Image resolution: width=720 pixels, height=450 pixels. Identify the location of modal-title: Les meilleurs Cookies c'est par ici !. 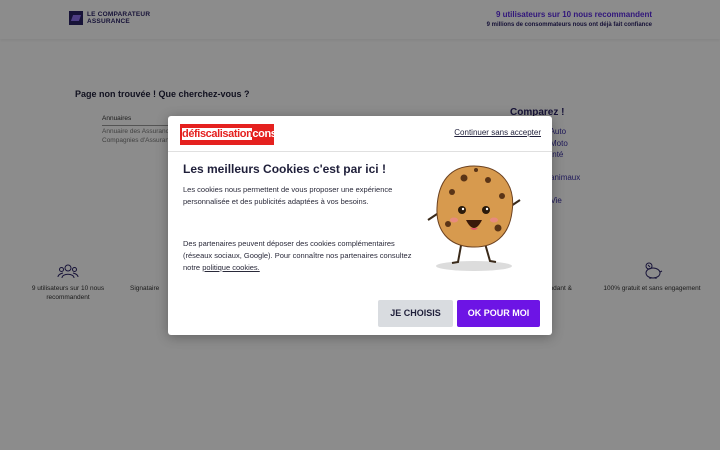
(284, 169).